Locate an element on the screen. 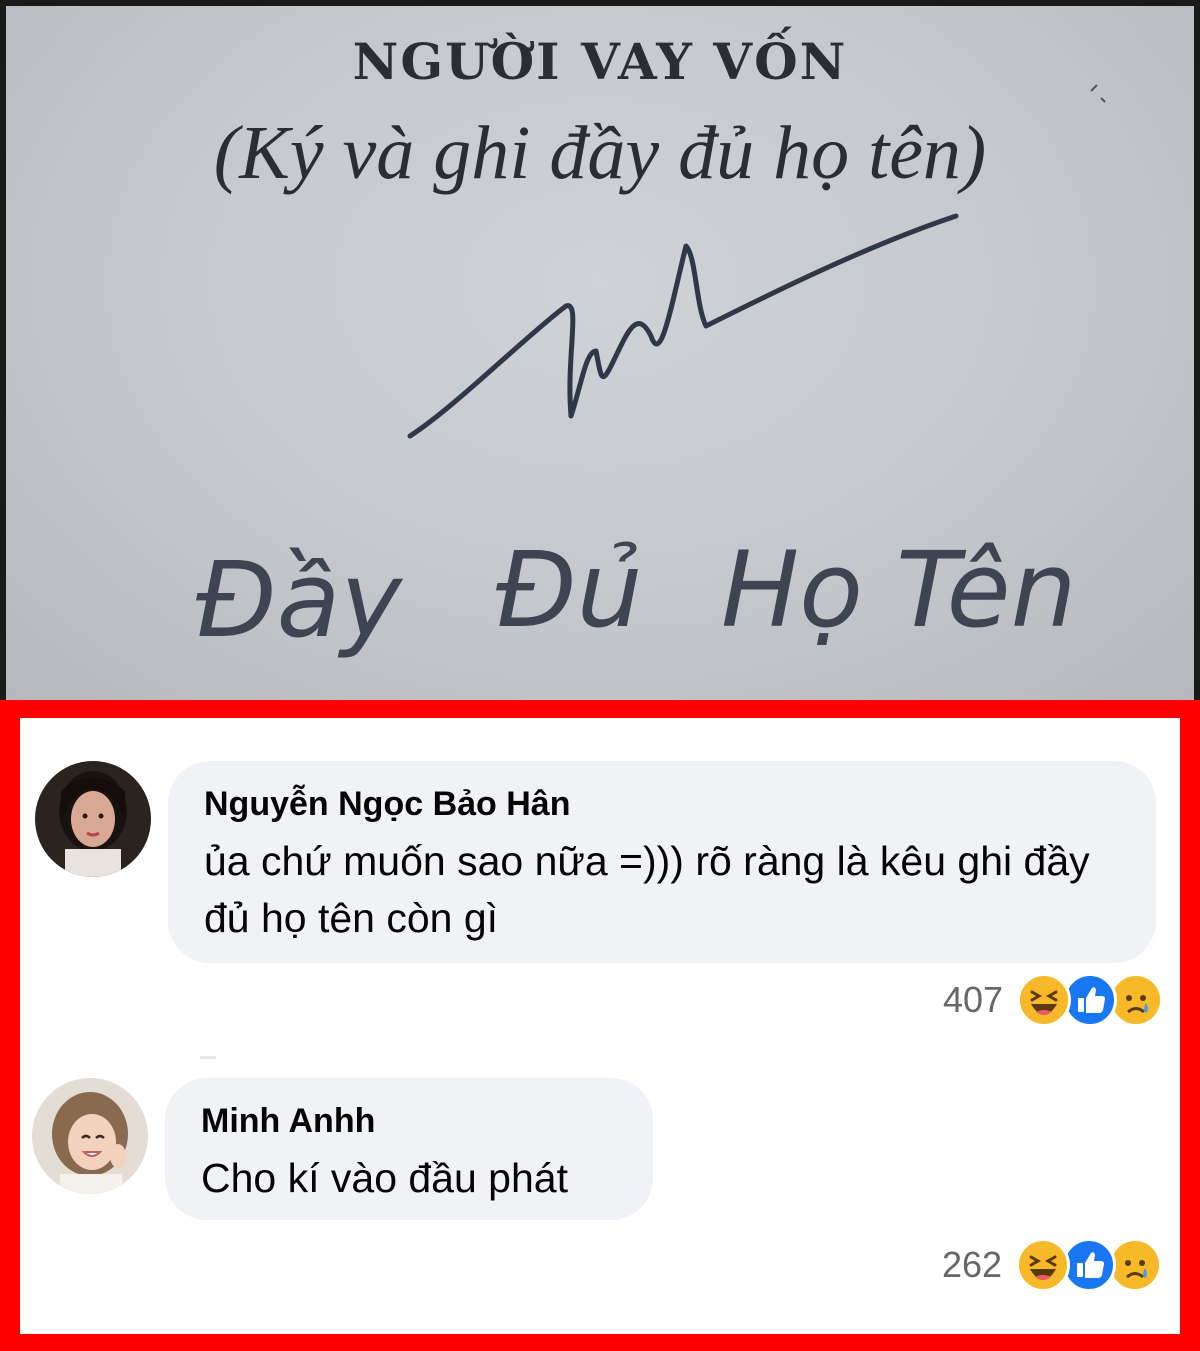 The height and width of the screenshot is (1351, 1200). comment-author: Minh Anhh is located at coordinates (288, 1121).